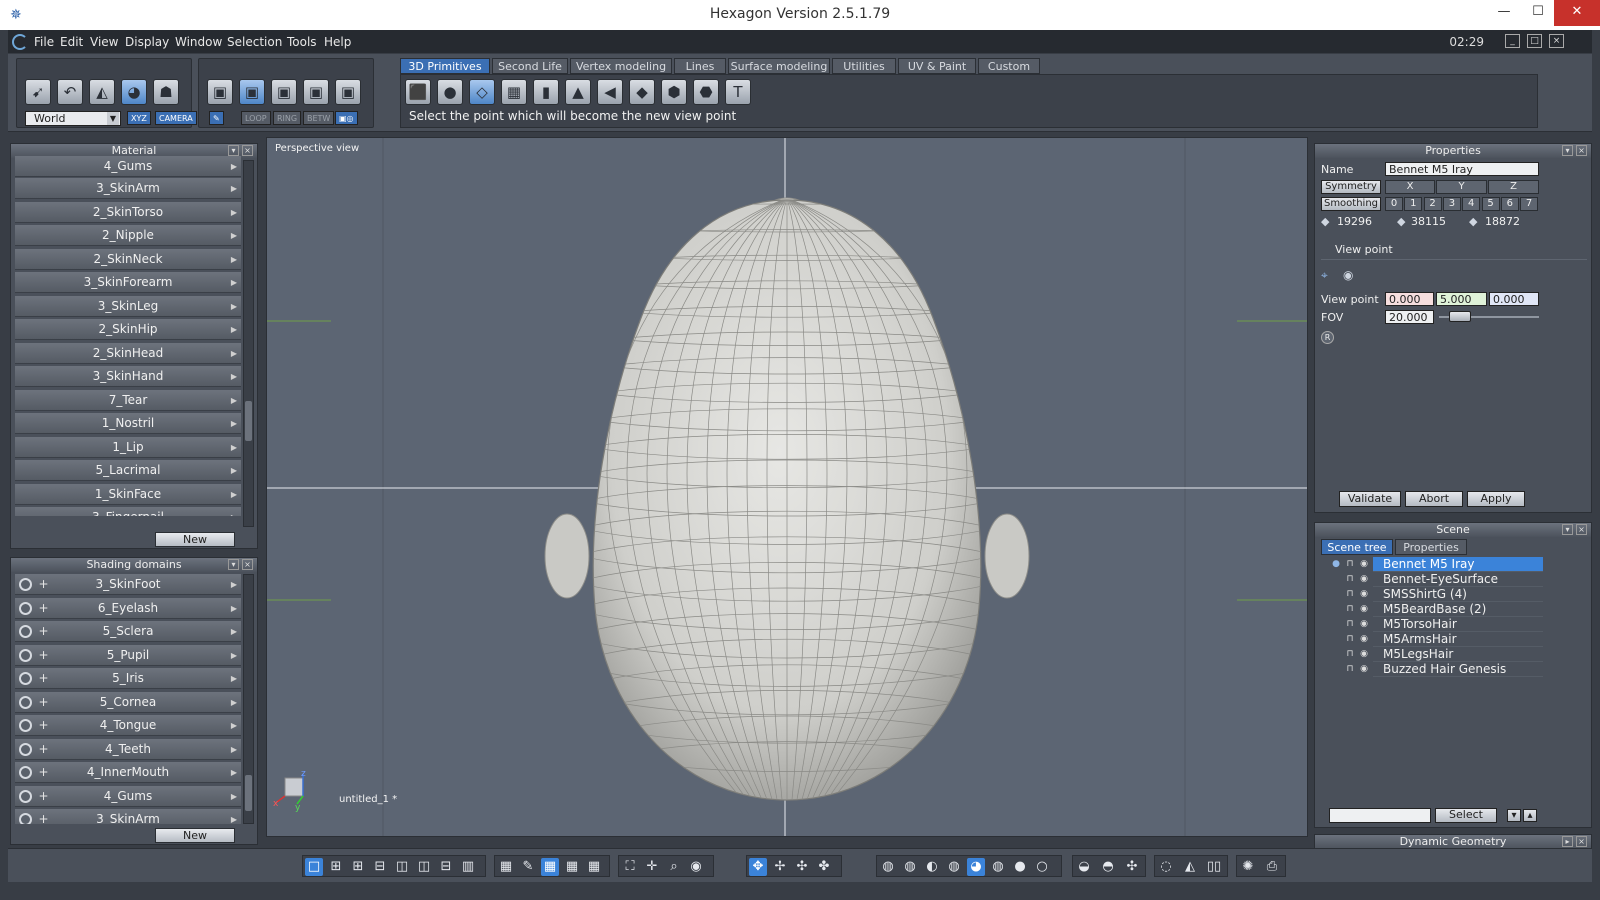  What do you see at coordinates (910, 867) in the screenshot?
I see `wire-hidden-icon: ◍` at bounding box center [910, 867].